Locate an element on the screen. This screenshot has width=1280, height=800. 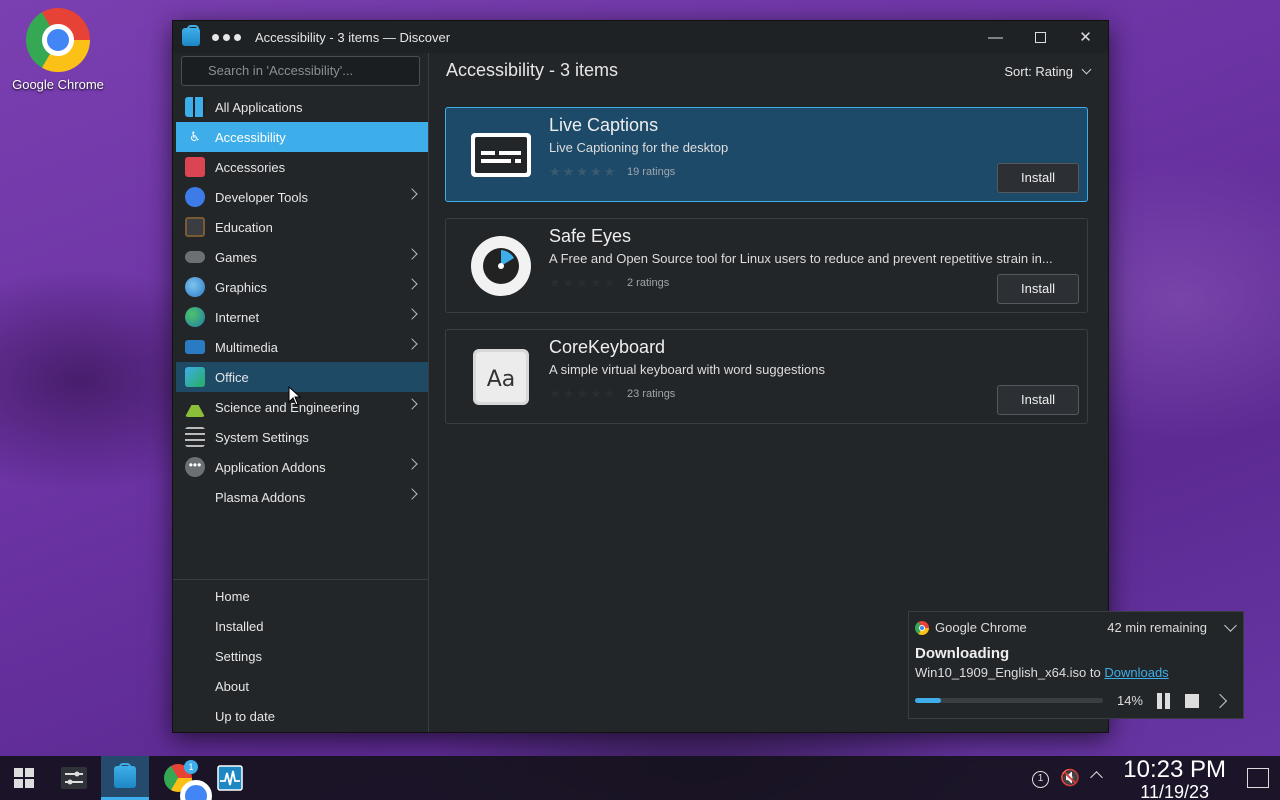
close-icon: ✕ is located at coordinates (1085, 37).